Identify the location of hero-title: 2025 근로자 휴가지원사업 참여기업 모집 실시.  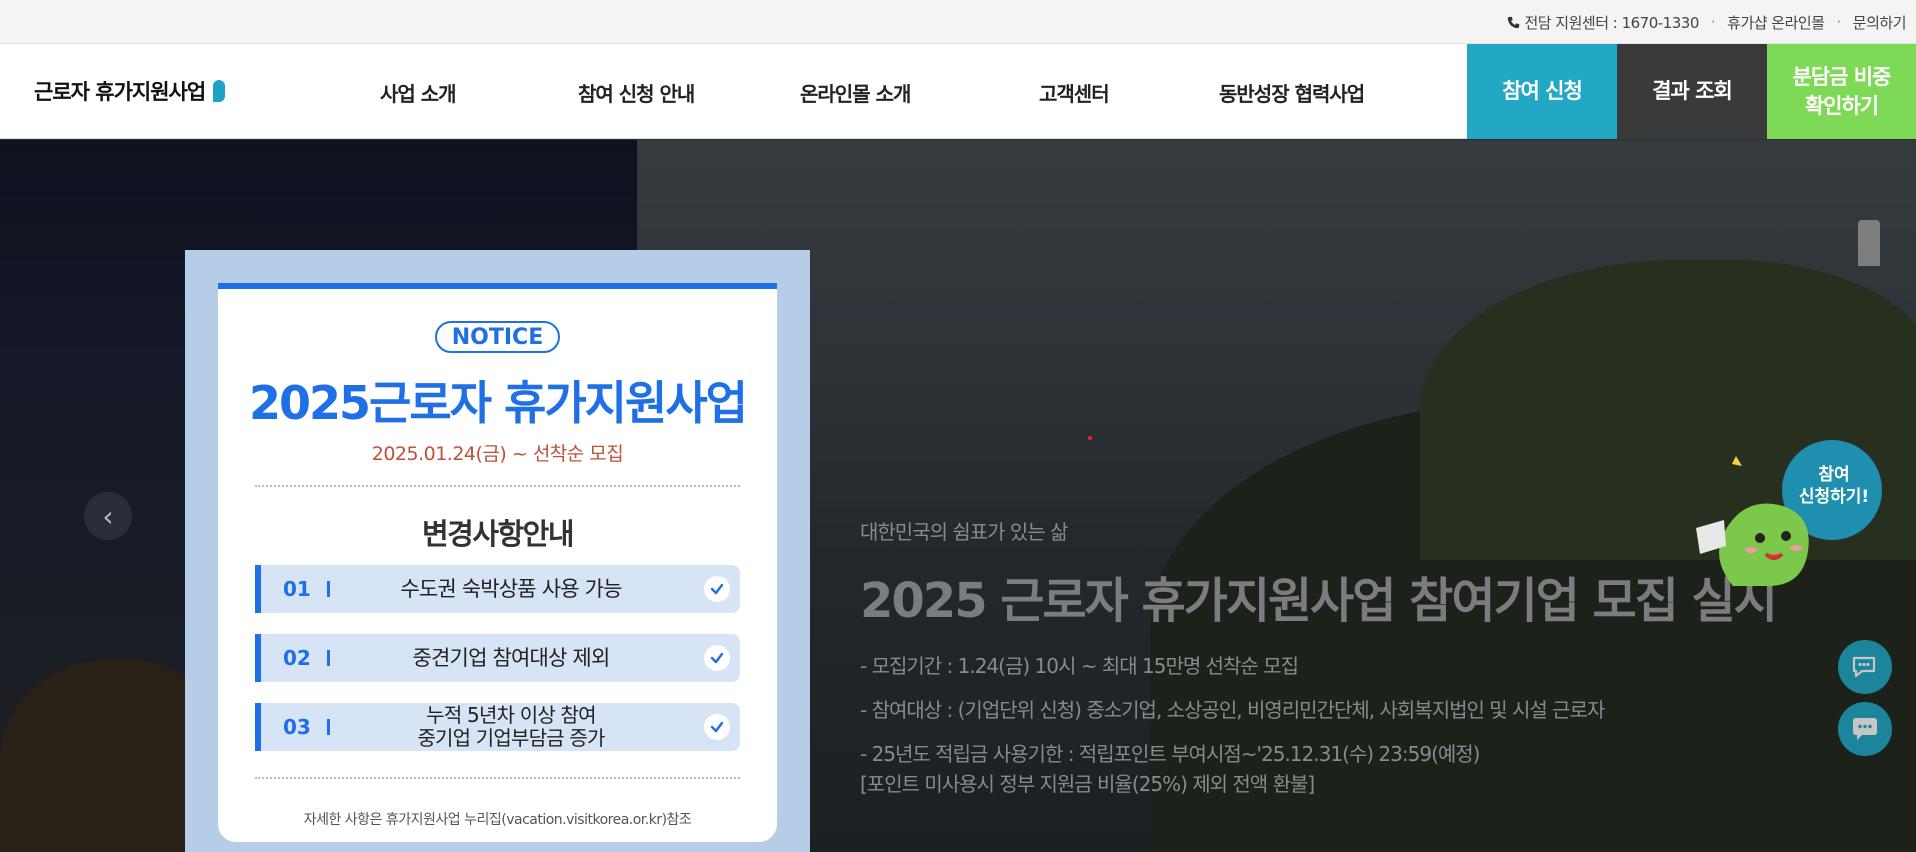
(1319, 601).